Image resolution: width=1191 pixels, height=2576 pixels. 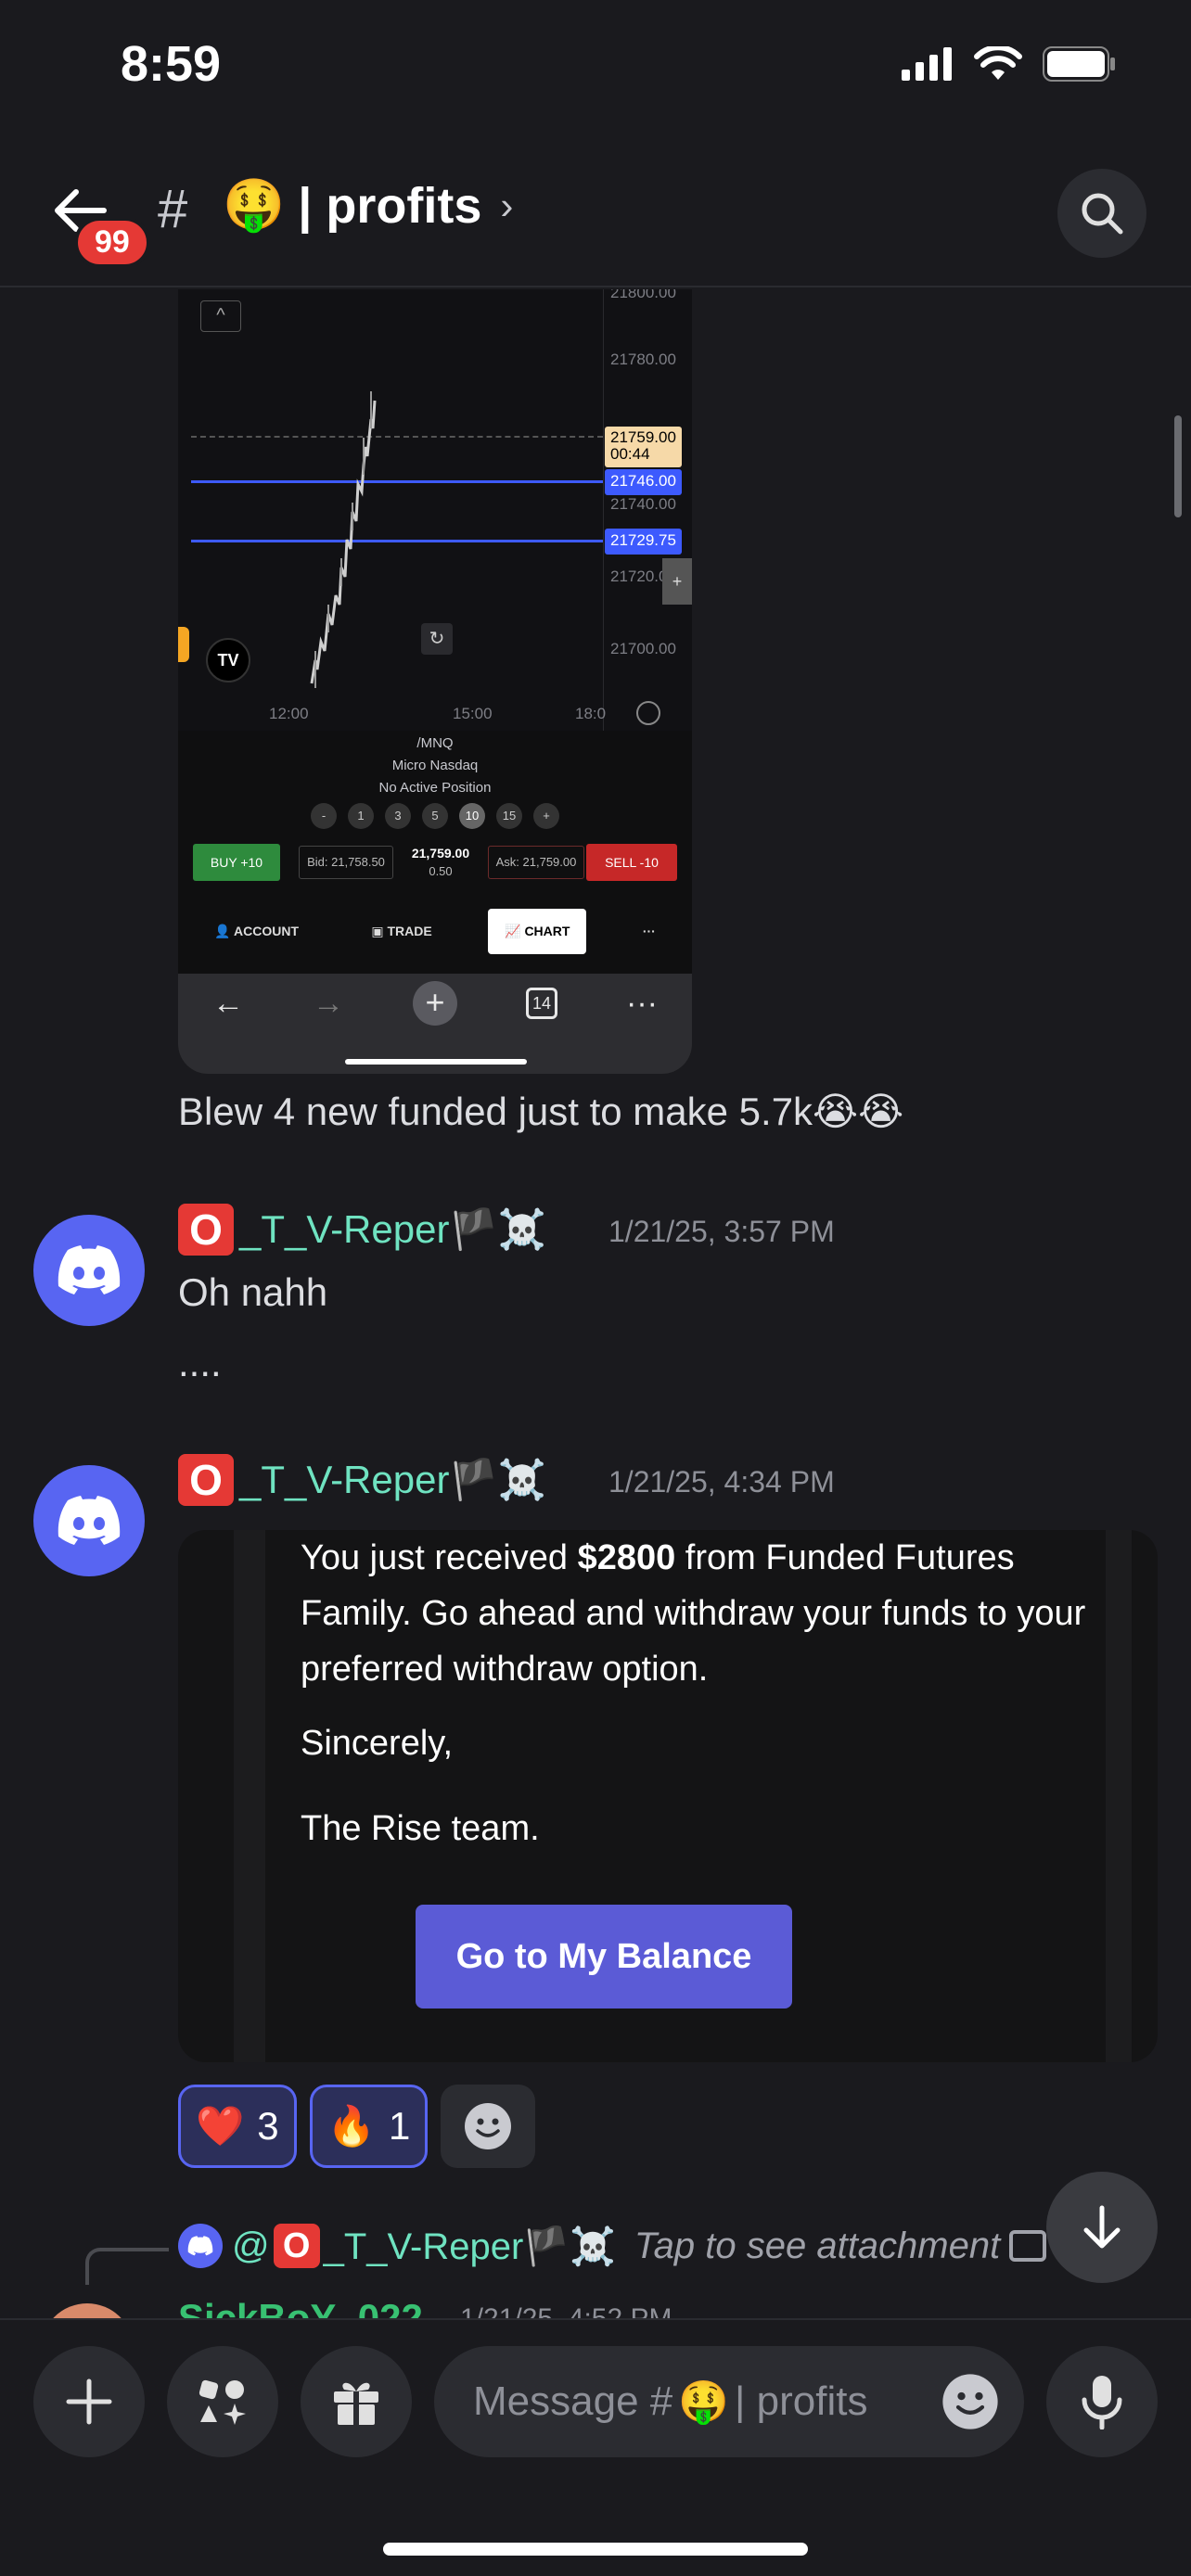 I want to click on arrow-down-icon, so click(x=1102, y=2227).